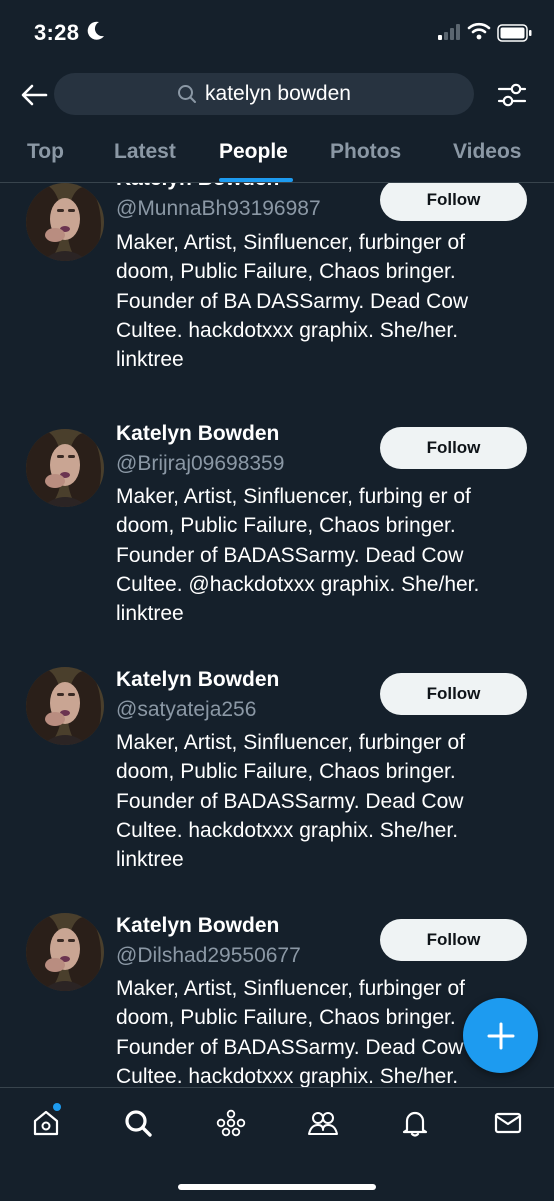  I want to click on search-filter-button, so click(512, 95).